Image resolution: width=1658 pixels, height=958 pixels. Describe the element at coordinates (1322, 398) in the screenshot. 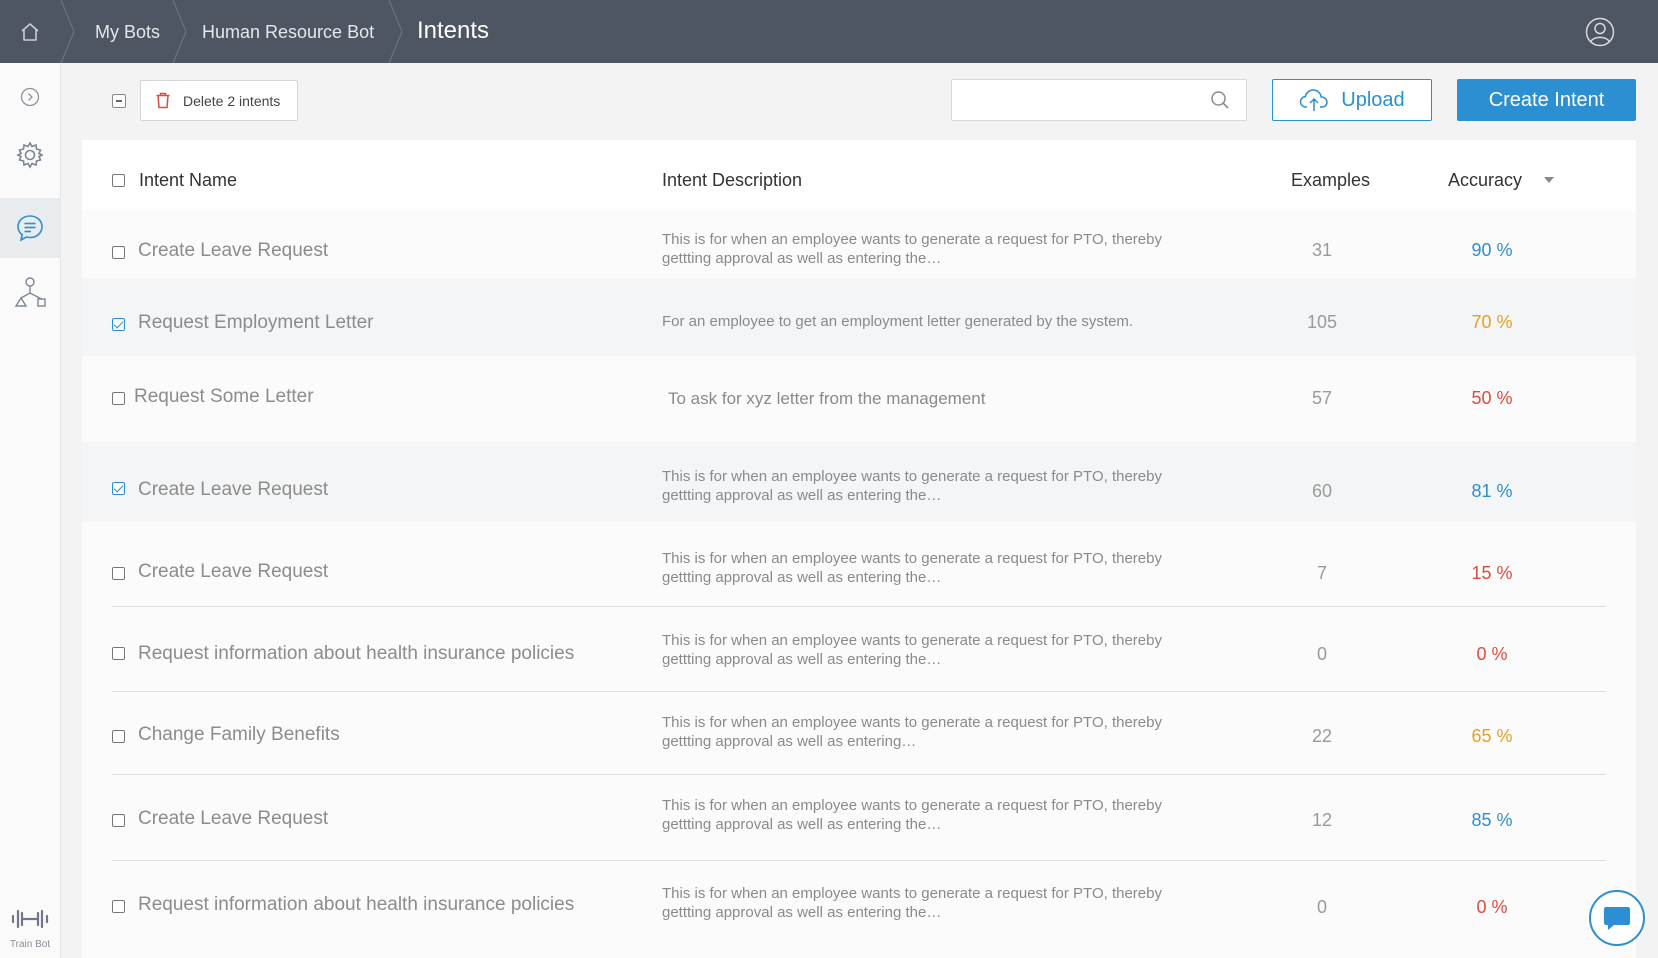

I see `examples-count: 57` at that location.